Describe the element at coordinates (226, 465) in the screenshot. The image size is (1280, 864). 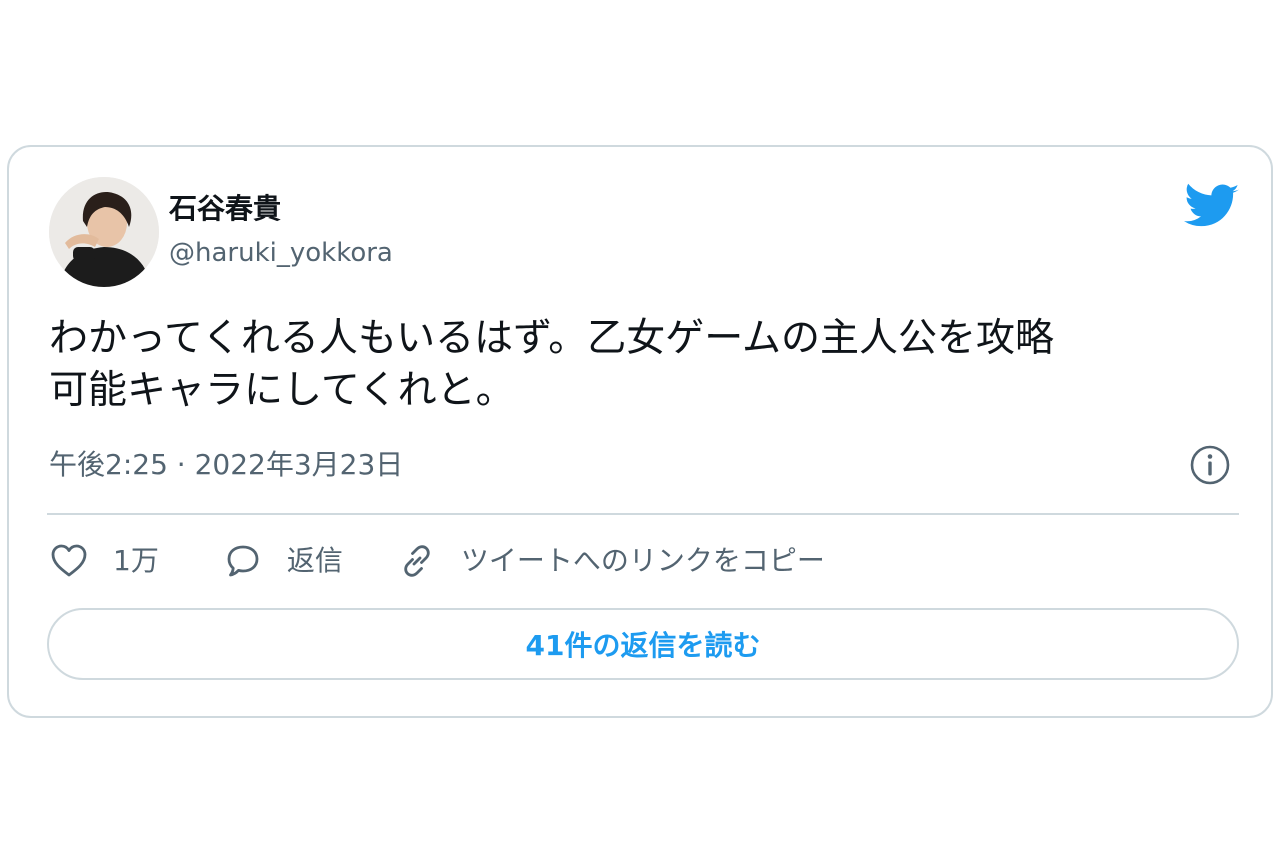
I see `tweet-timestamp: 午後2:25 · 2022年3月23日` at that location.